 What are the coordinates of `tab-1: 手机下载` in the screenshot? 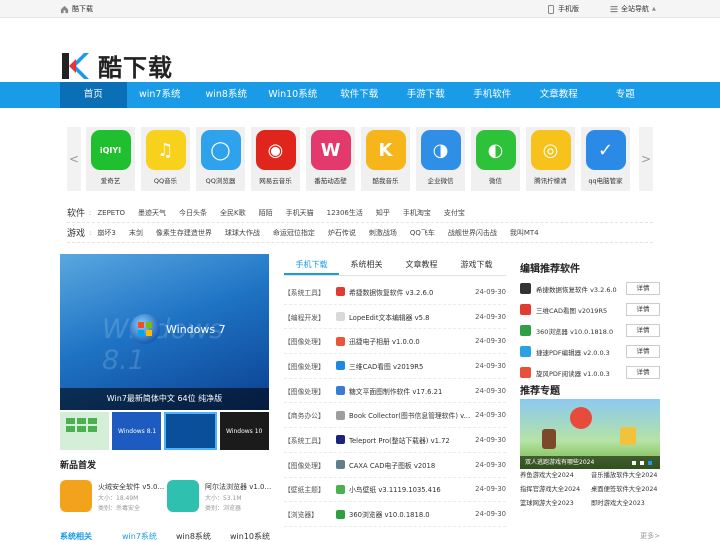 It's located at (311, 264).